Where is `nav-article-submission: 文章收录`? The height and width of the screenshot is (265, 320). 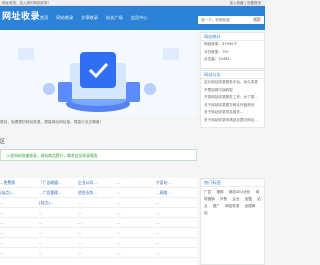 nav-article-submission: 文章收录 is located at coordinates (89, 18).